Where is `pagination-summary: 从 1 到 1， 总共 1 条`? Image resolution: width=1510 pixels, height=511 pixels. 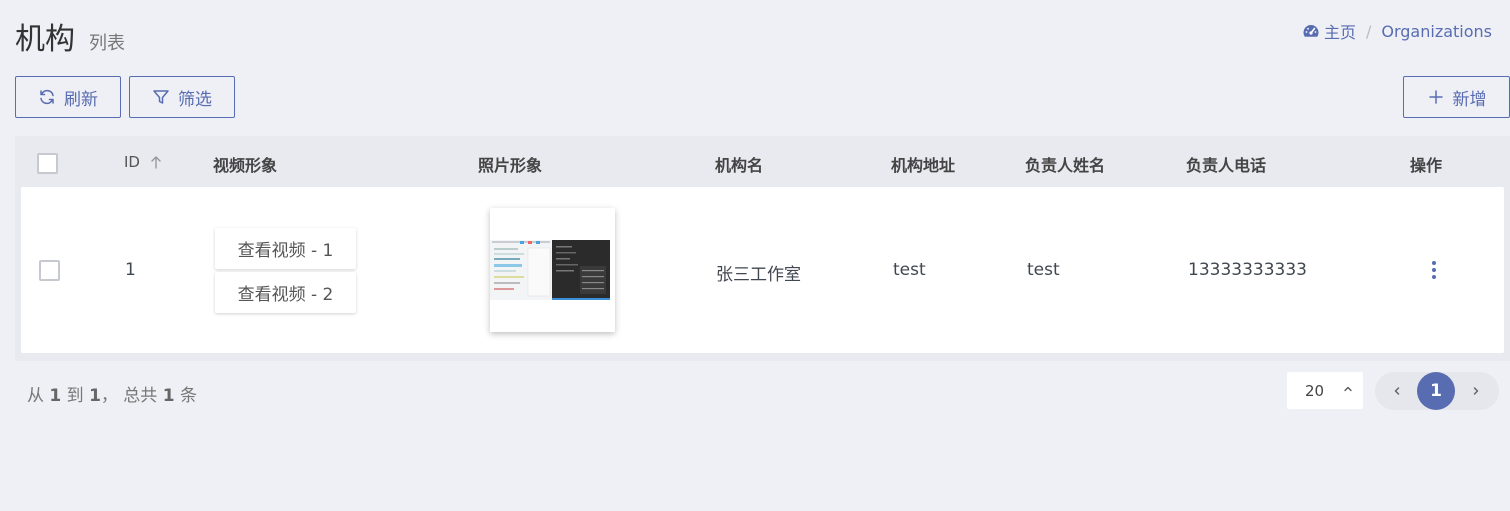 pagination-summary: 从 1 到 1， 总共 1 条 is located at coordinates (112, 396).